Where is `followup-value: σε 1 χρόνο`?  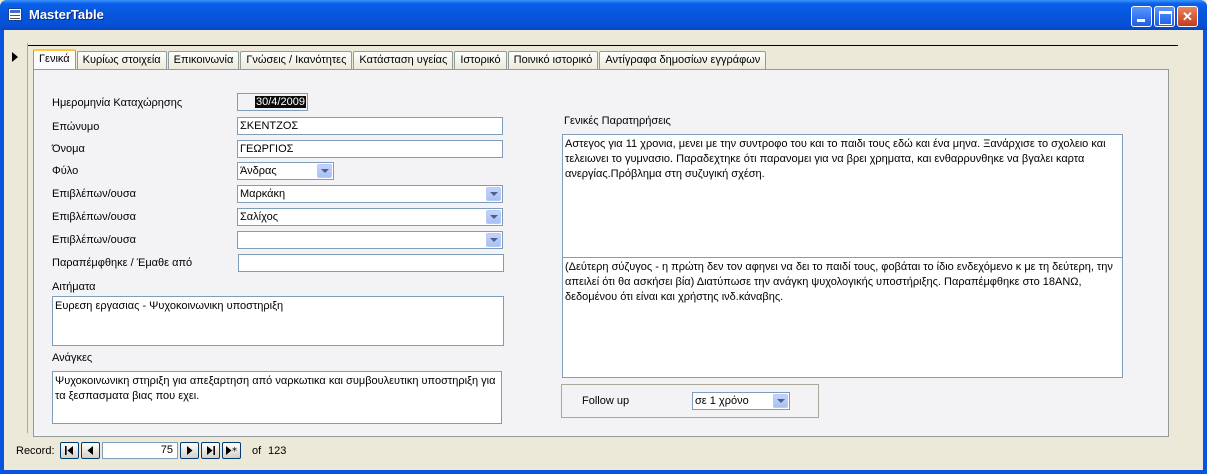 followup-value: σε 1 χρόνο is located at coordinates (722, 401).